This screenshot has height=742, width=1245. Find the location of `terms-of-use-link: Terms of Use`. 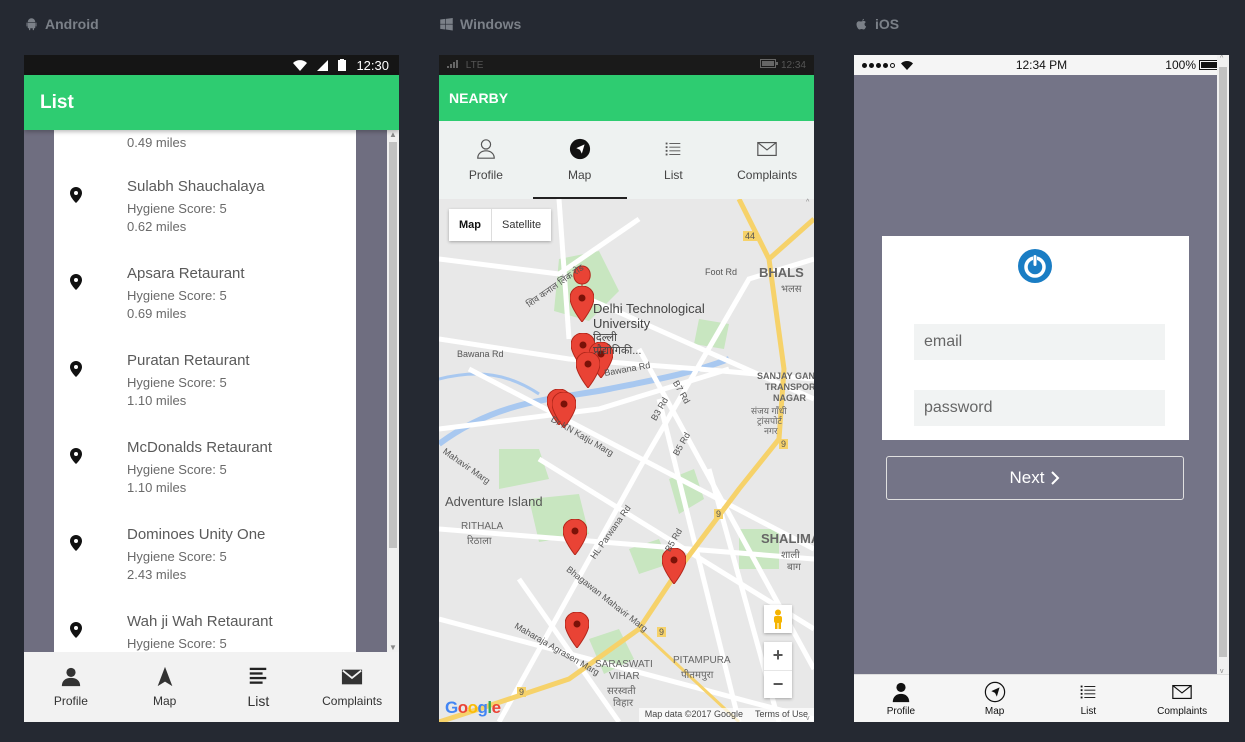

terms-of-use-link: Terms of Use is located at coordinates (781, 715).